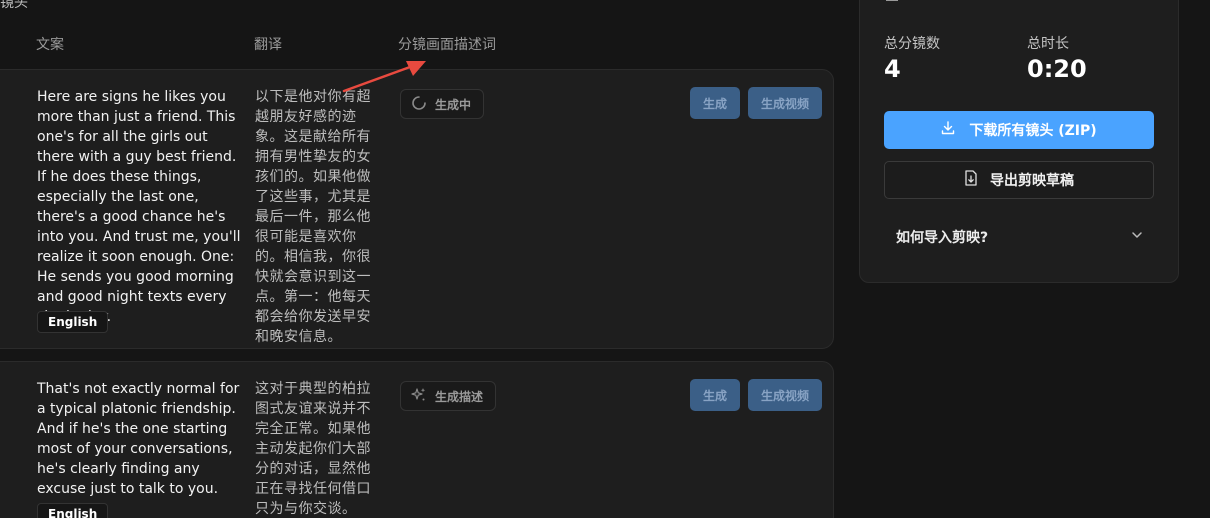 Image resolution: width=1210 pixels, height=518 pixels. What do you see at coordinates (1048, 44) in the screenshot?
I see `total-duration-label: 总时长` at bounding box center [1048, 44].